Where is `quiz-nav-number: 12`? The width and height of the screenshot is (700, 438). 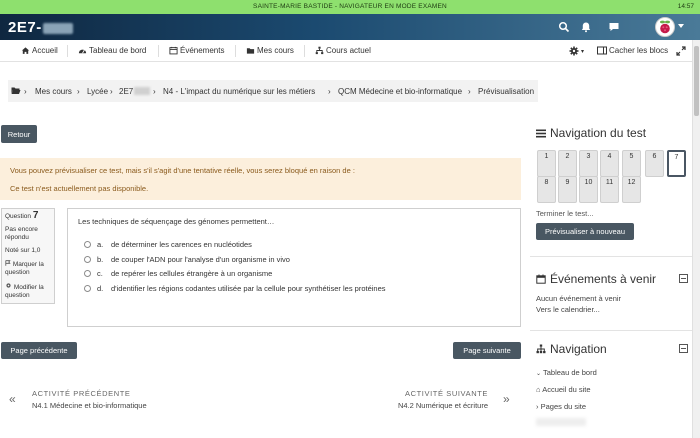 quiz-nav-number: 12 is located at coordinates (631, 182).